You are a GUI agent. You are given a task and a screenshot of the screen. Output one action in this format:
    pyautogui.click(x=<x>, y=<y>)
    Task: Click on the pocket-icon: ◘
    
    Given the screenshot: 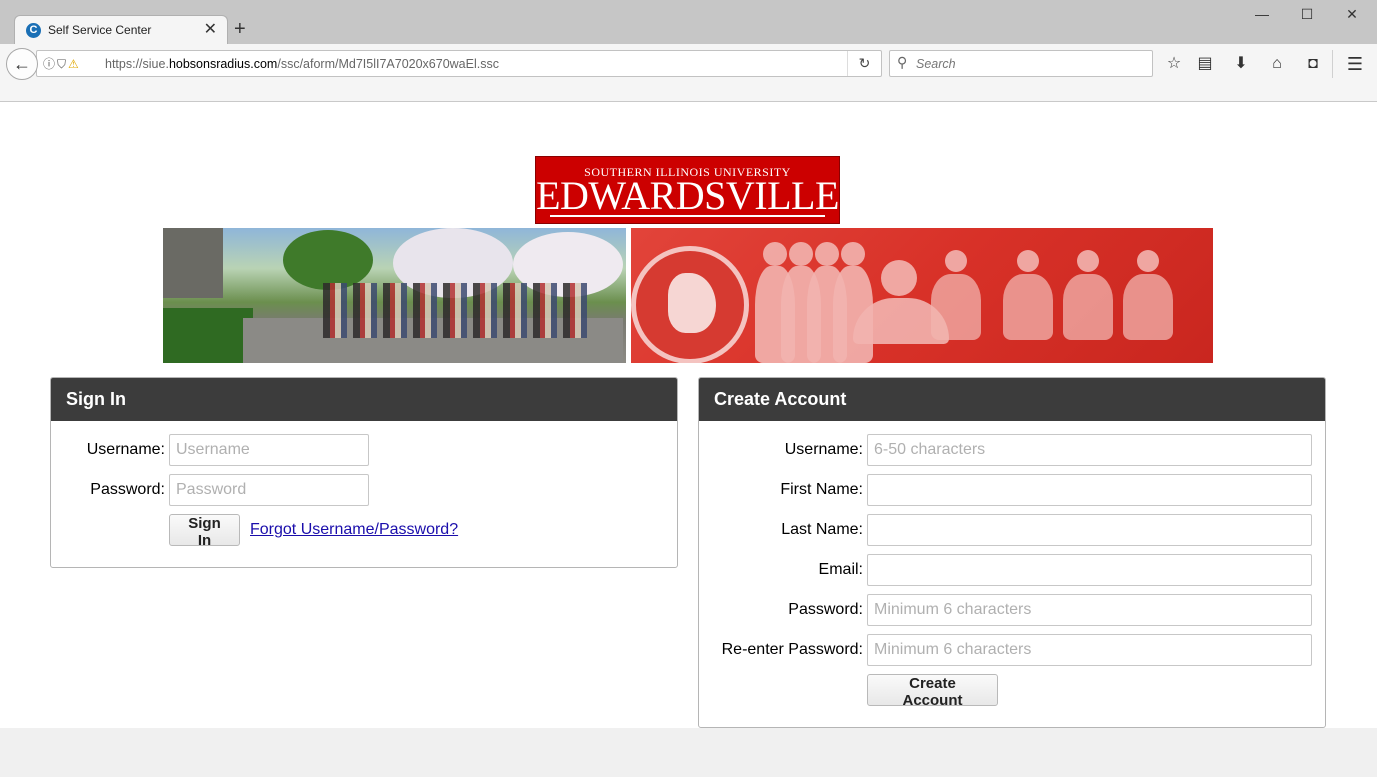 What is the action you would take?
    pyautogui.click(x=1313, y=64)
    